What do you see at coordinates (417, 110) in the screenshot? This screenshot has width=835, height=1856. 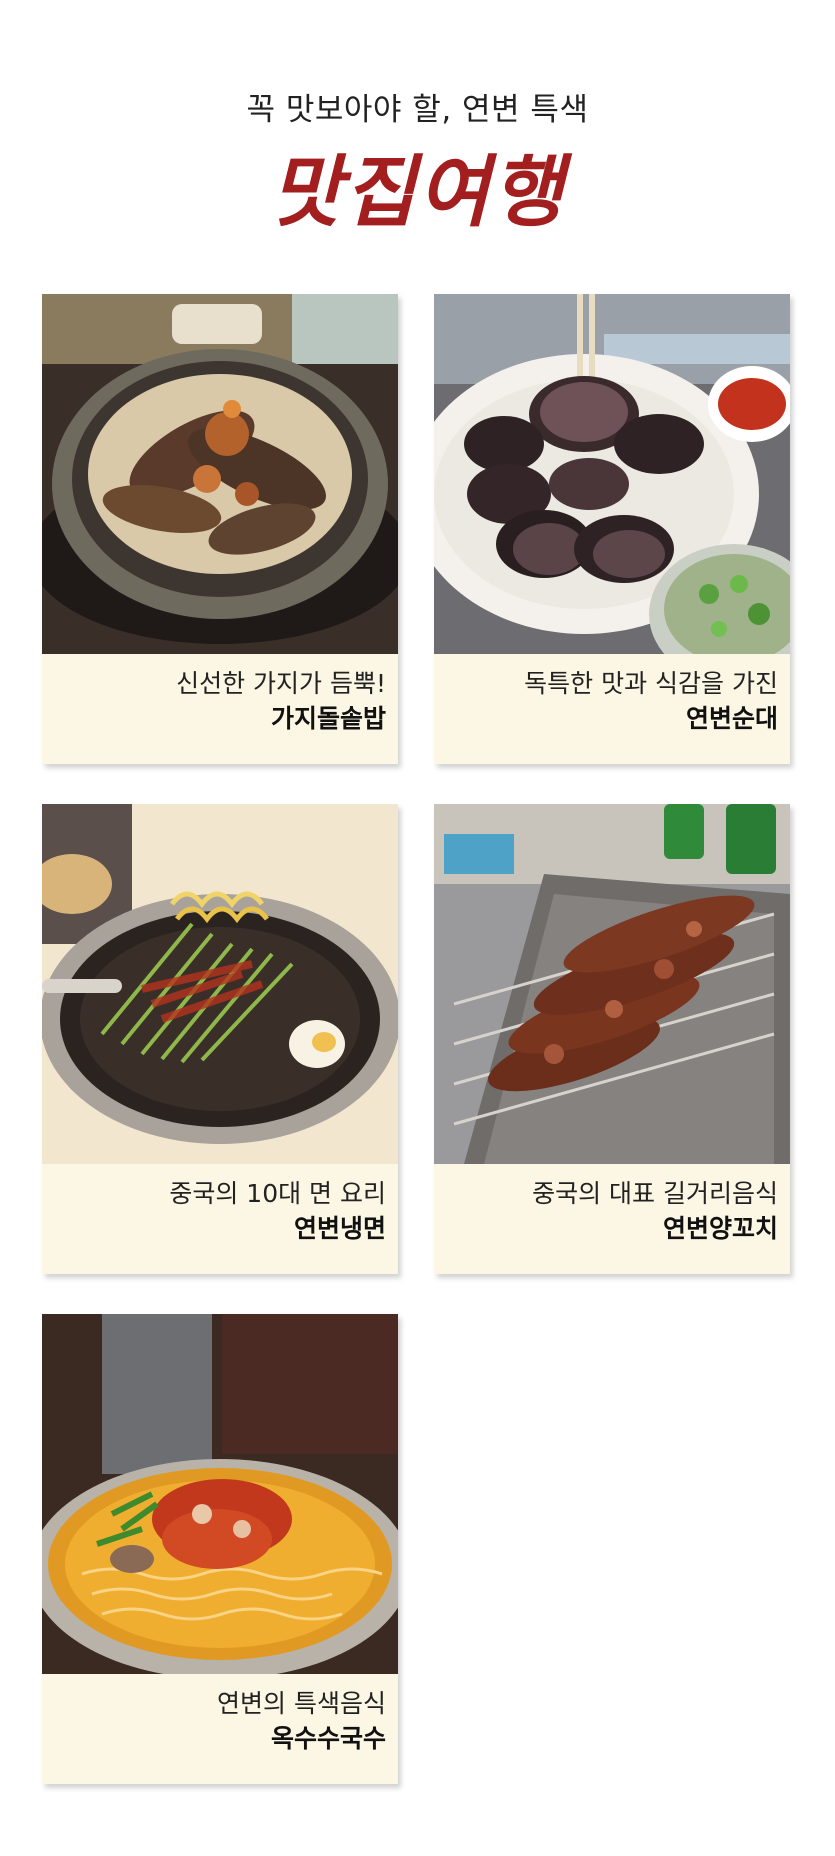 I see `page-subtitle: 꼭 맛보아야 할, 연변 특색` at bounding box center [417, 110].